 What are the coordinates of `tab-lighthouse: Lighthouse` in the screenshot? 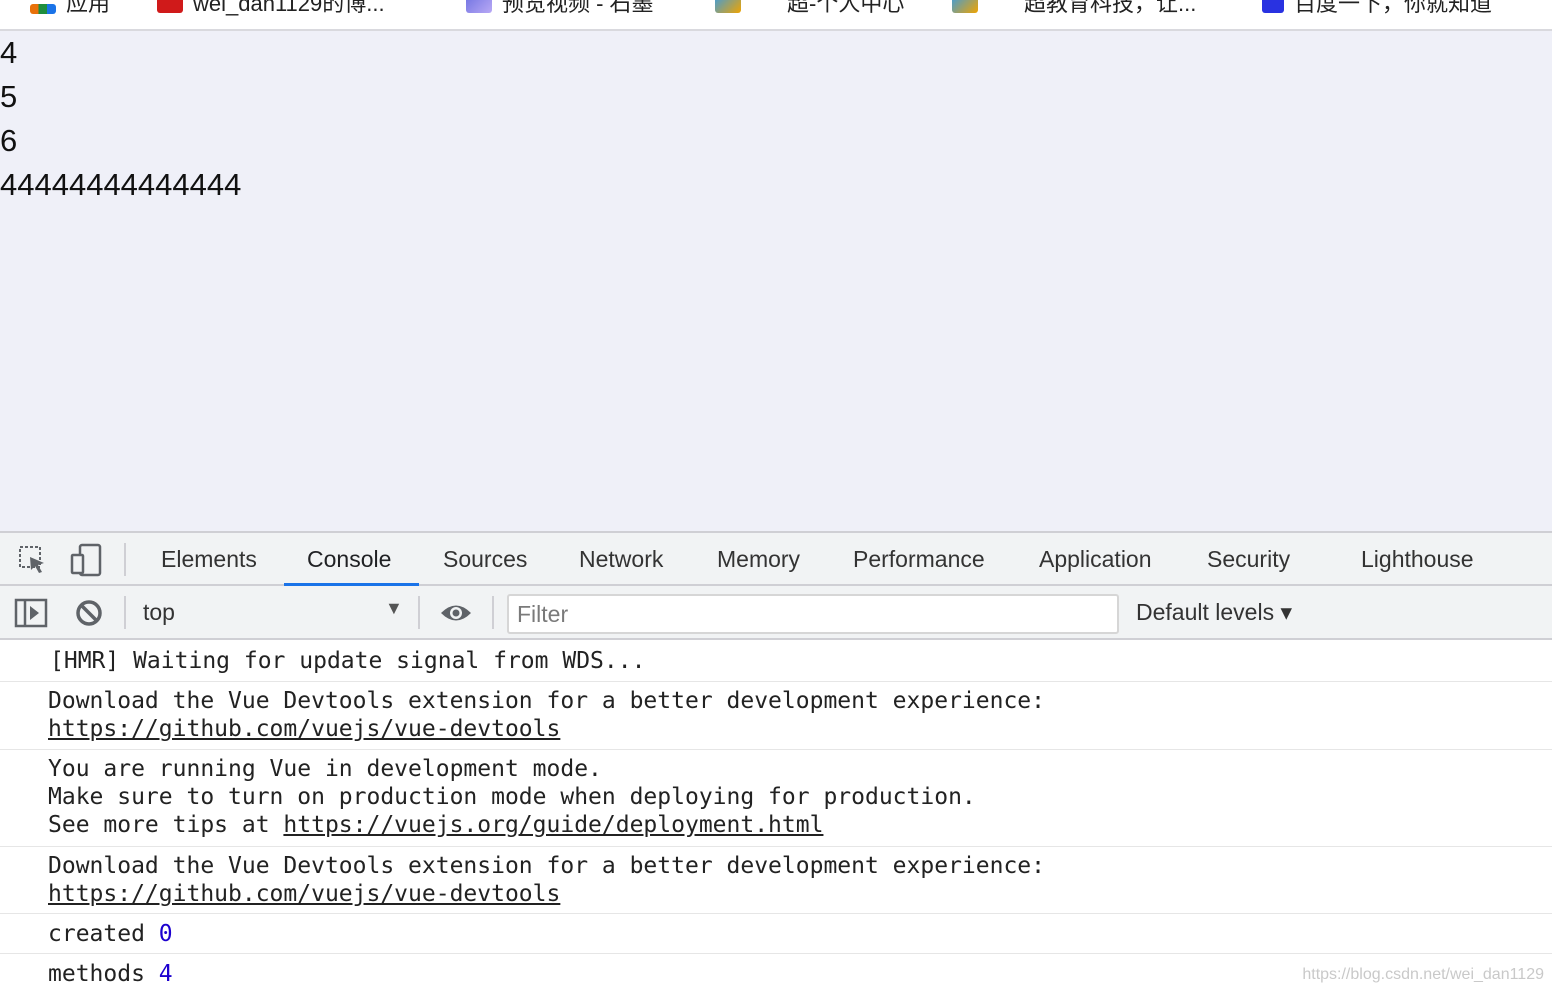 It's located at (1417, 559).